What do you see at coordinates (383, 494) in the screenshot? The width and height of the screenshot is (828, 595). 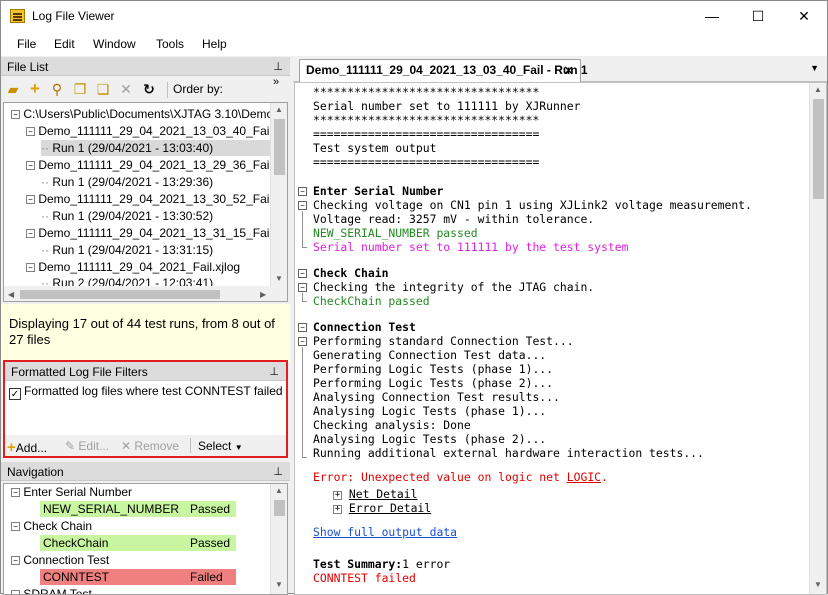 I see `net-detail-link: Net Detail` at bounding box center [383, 494].